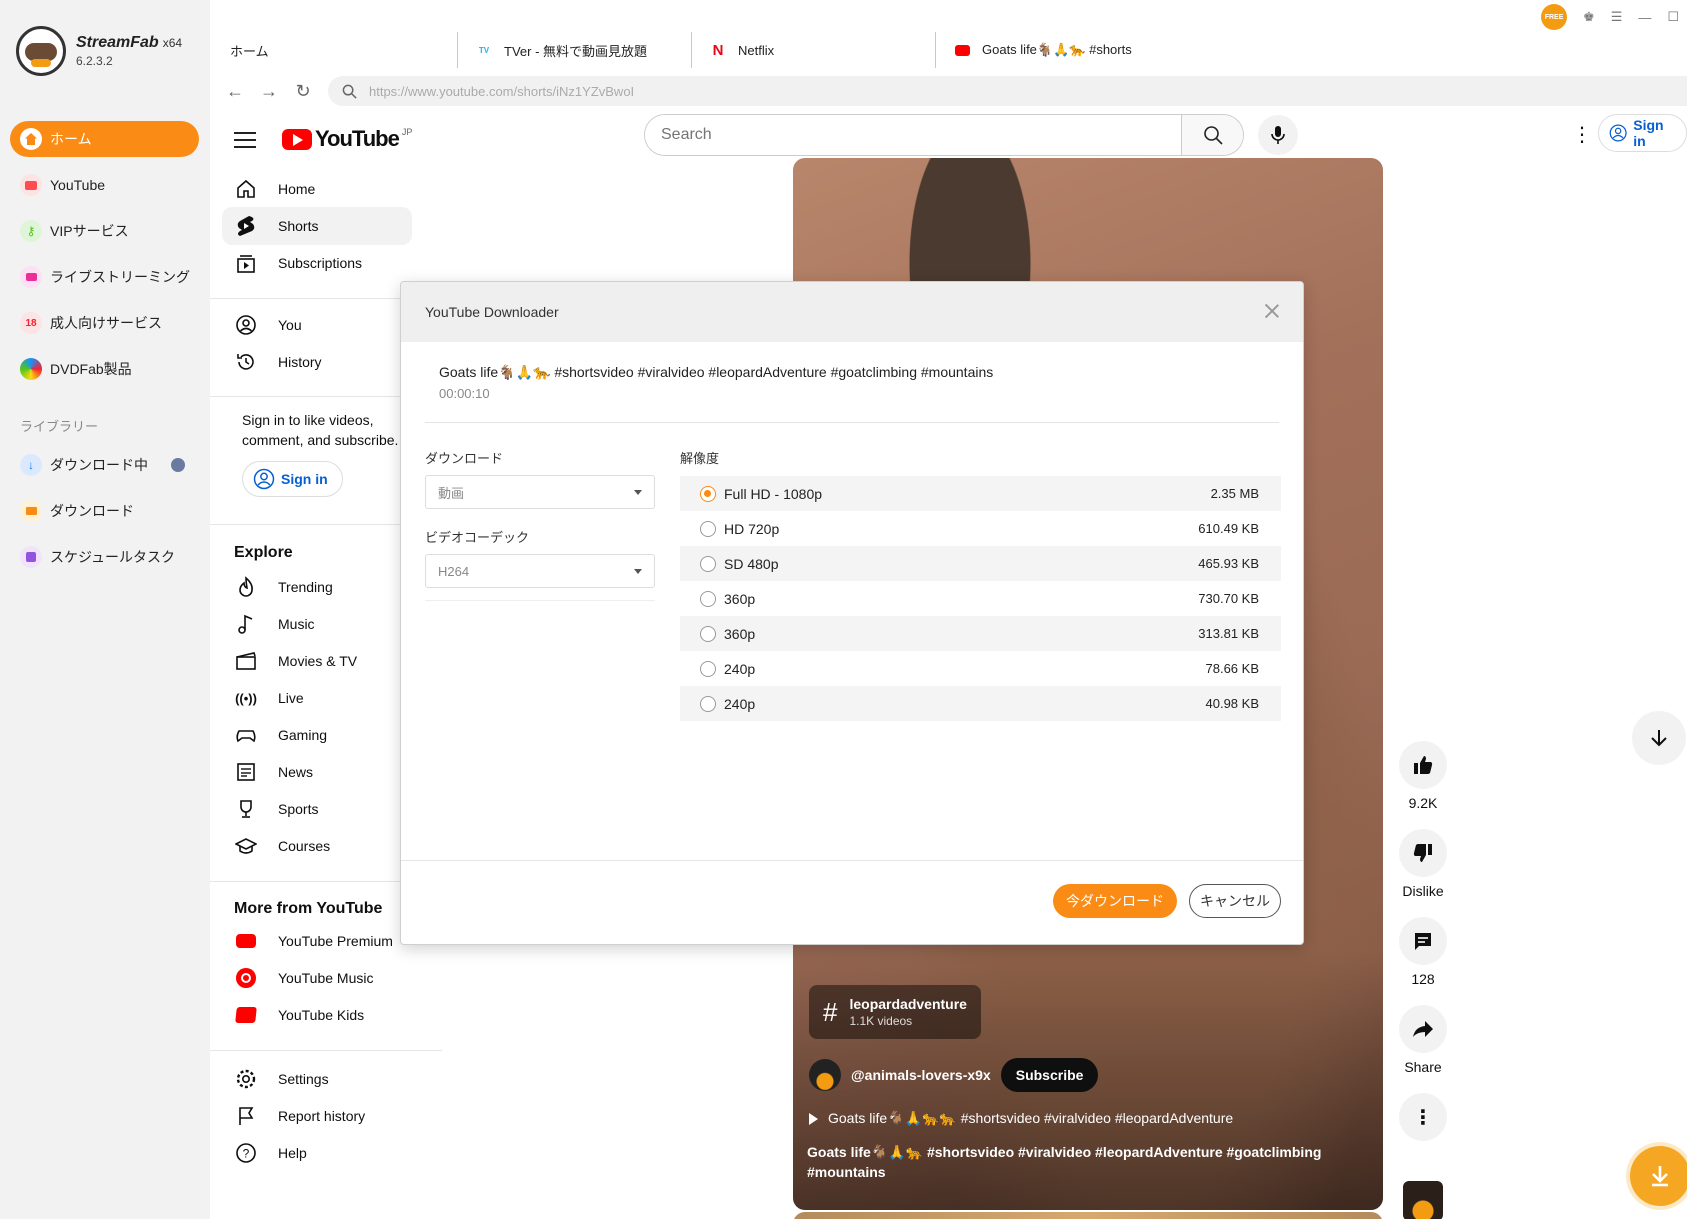 Image resolution: width=1687 pixels, height=1219 pixels. What do you see at coordinates (317, 698) in the screenshot?
I see `guide-item-live: ((•)) Live` at bounding box center [317, 698].